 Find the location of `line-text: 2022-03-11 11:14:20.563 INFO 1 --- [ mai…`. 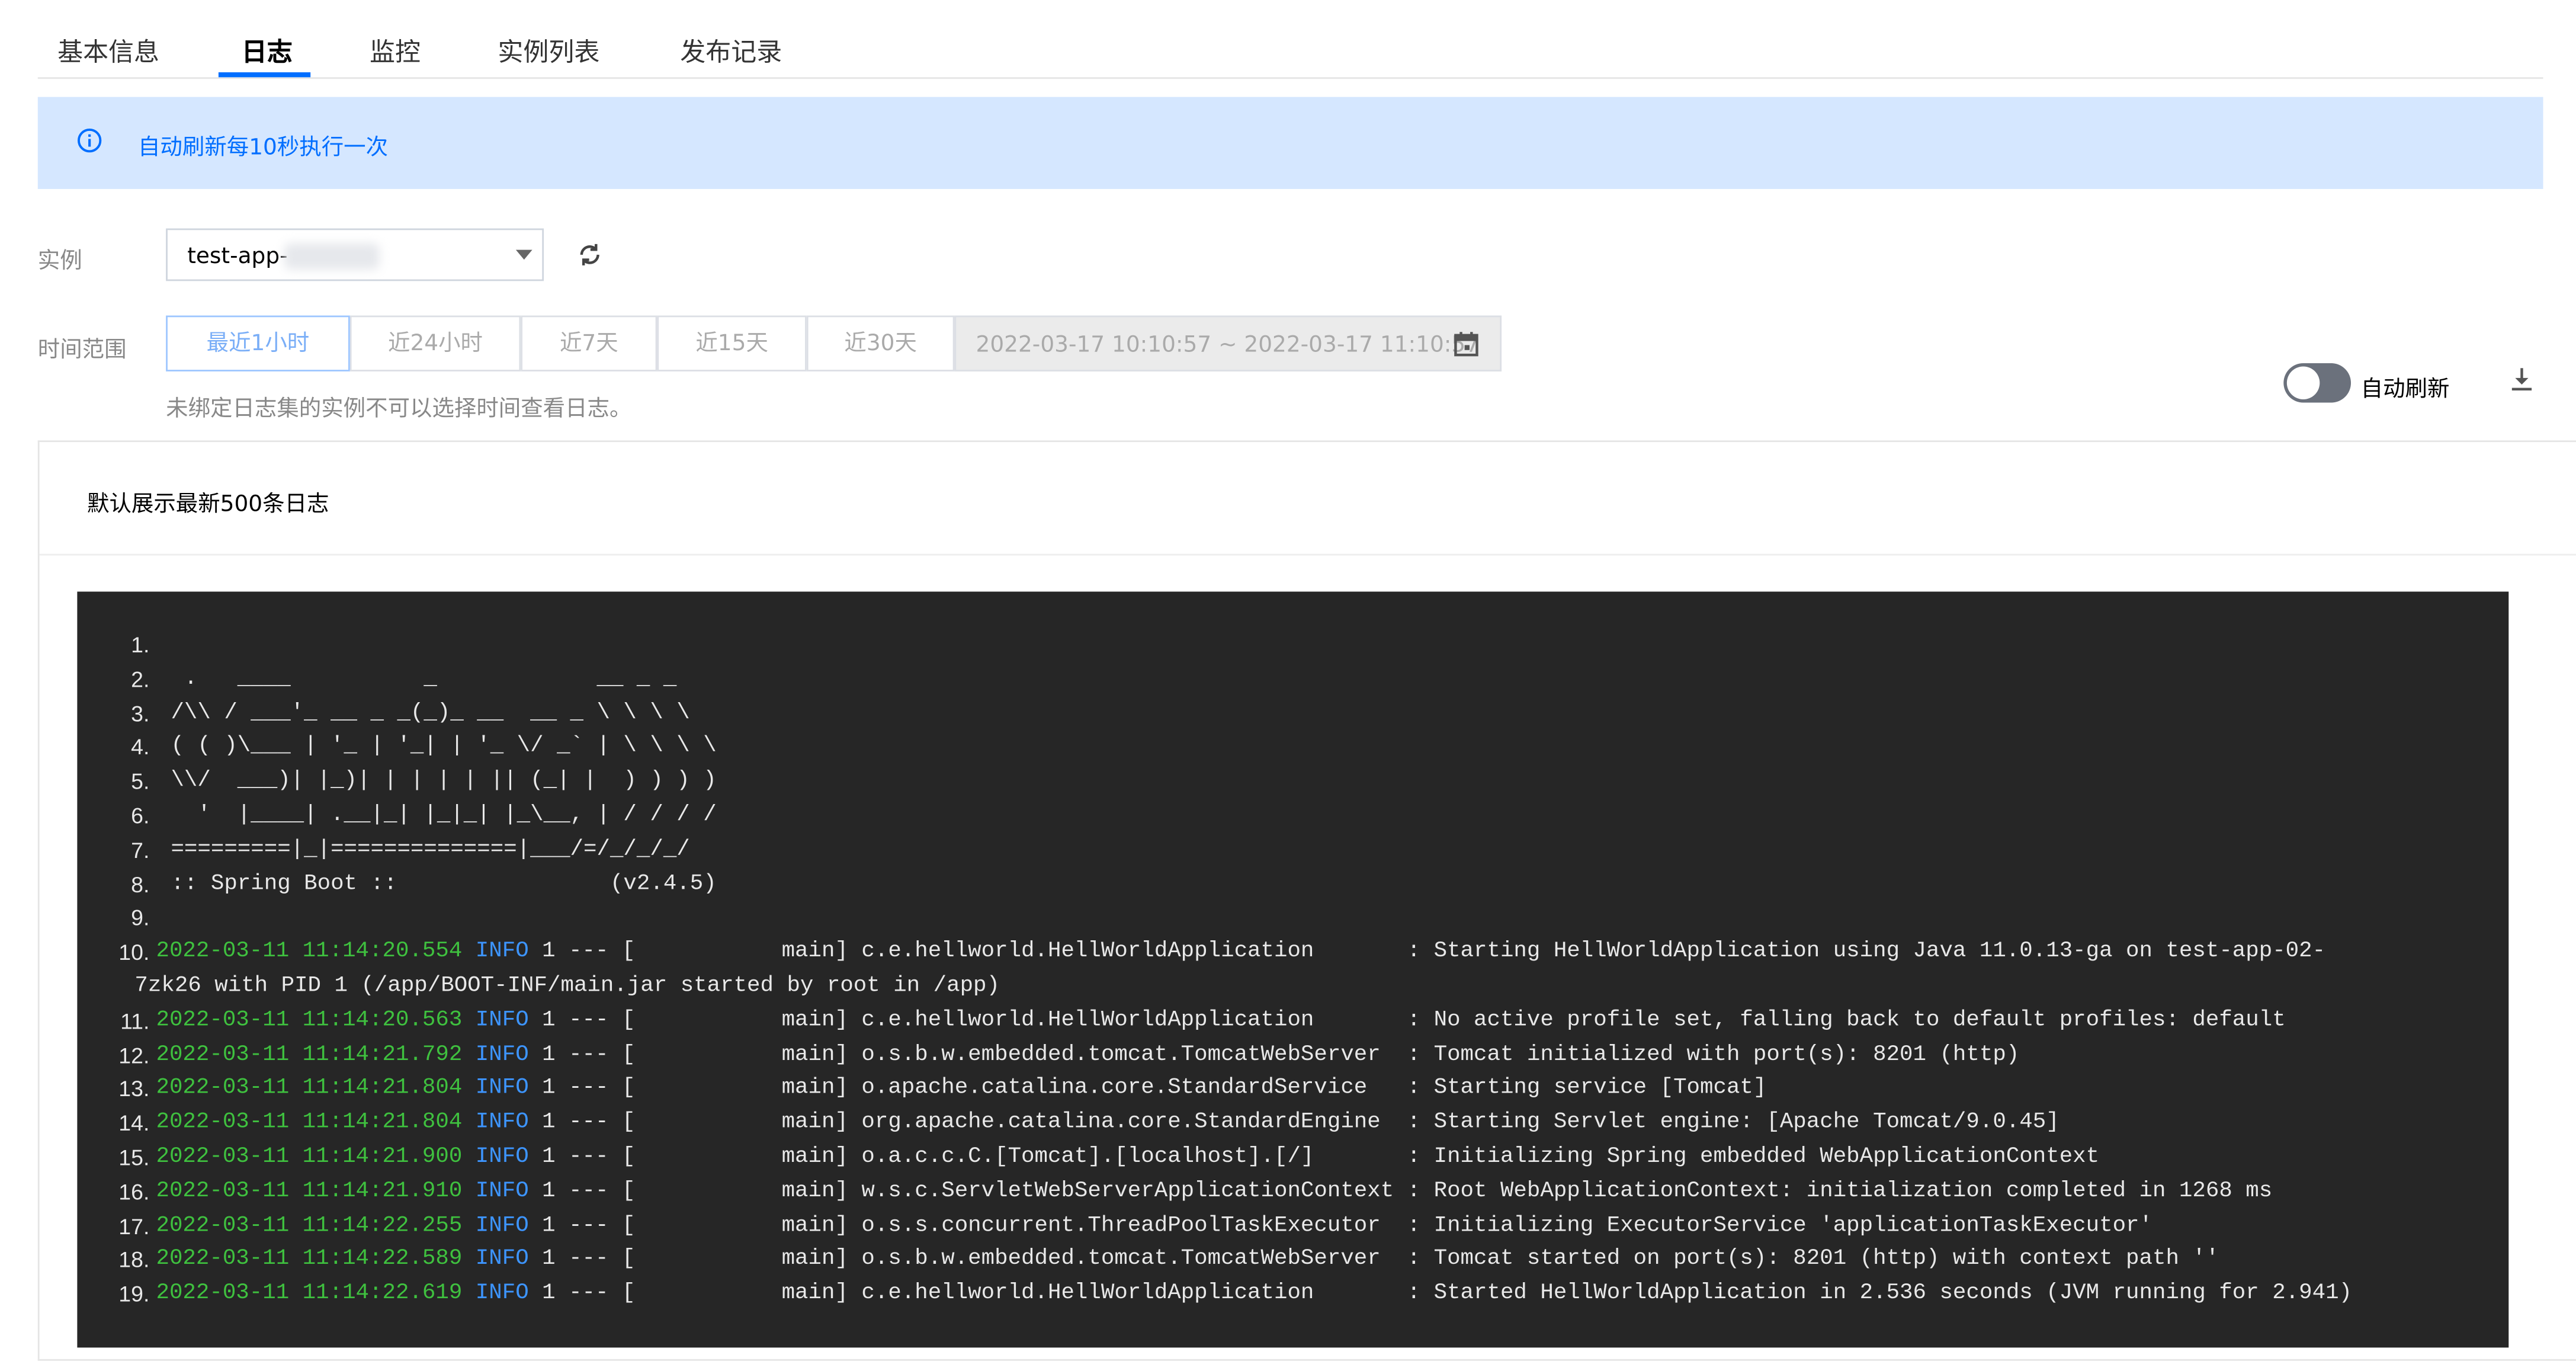

line-text: 2022-03-11 11:14:20.563 INFO 1 --- [ mai… is located at coordinates (1221, 1021).